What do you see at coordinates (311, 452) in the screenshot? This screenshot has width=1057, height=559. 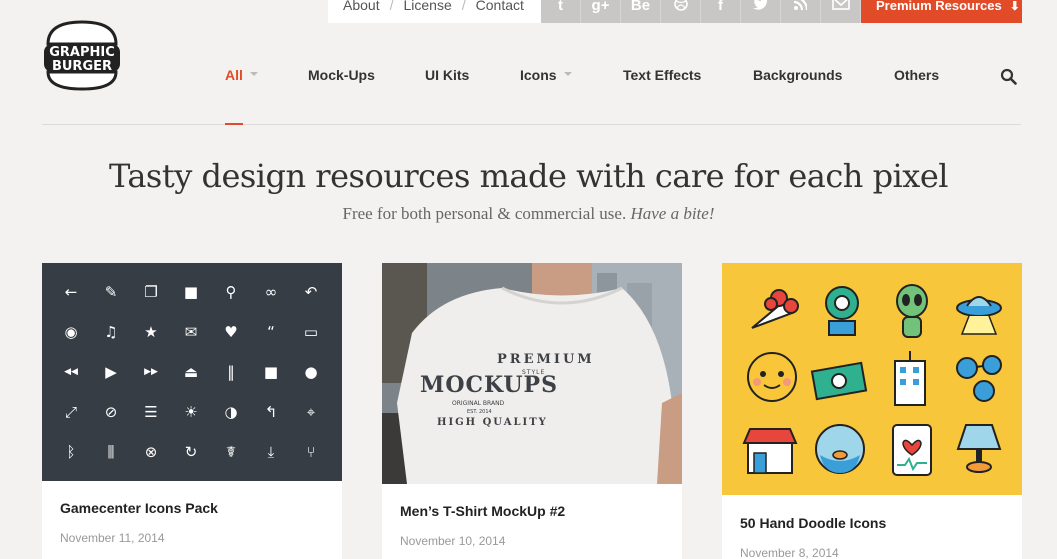 I see `fork-icon: ⑂` at bounding box center [311, 452].